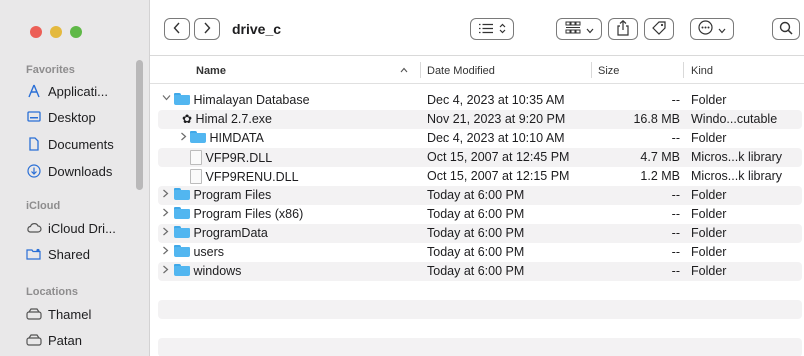  What do you see at coordinates (34, 228) in the screenshot?
I see `icloud-icon` at bounding box center [34, 228].